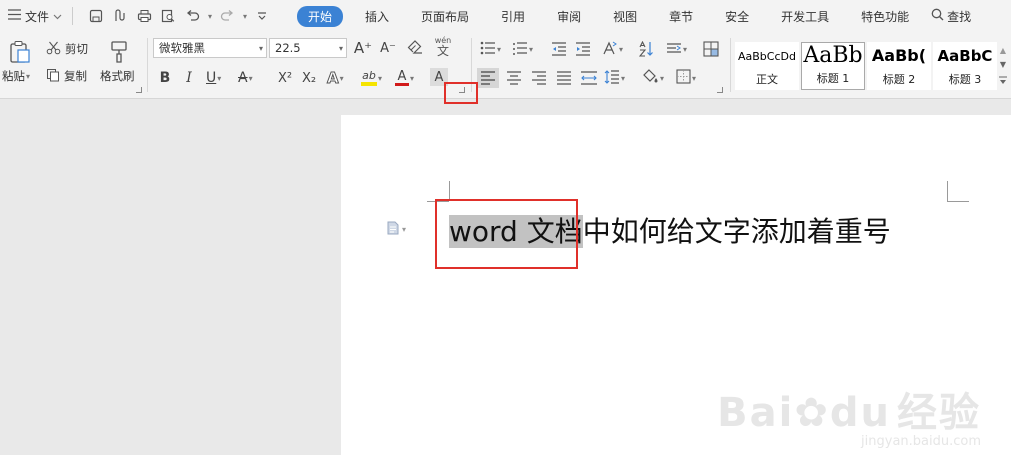 The width and height of the screenshot is (1011, 455). Describe the element at coordinates (756, 413) in the screenshot. I see `watermark-brand-text: Bai` at that location.